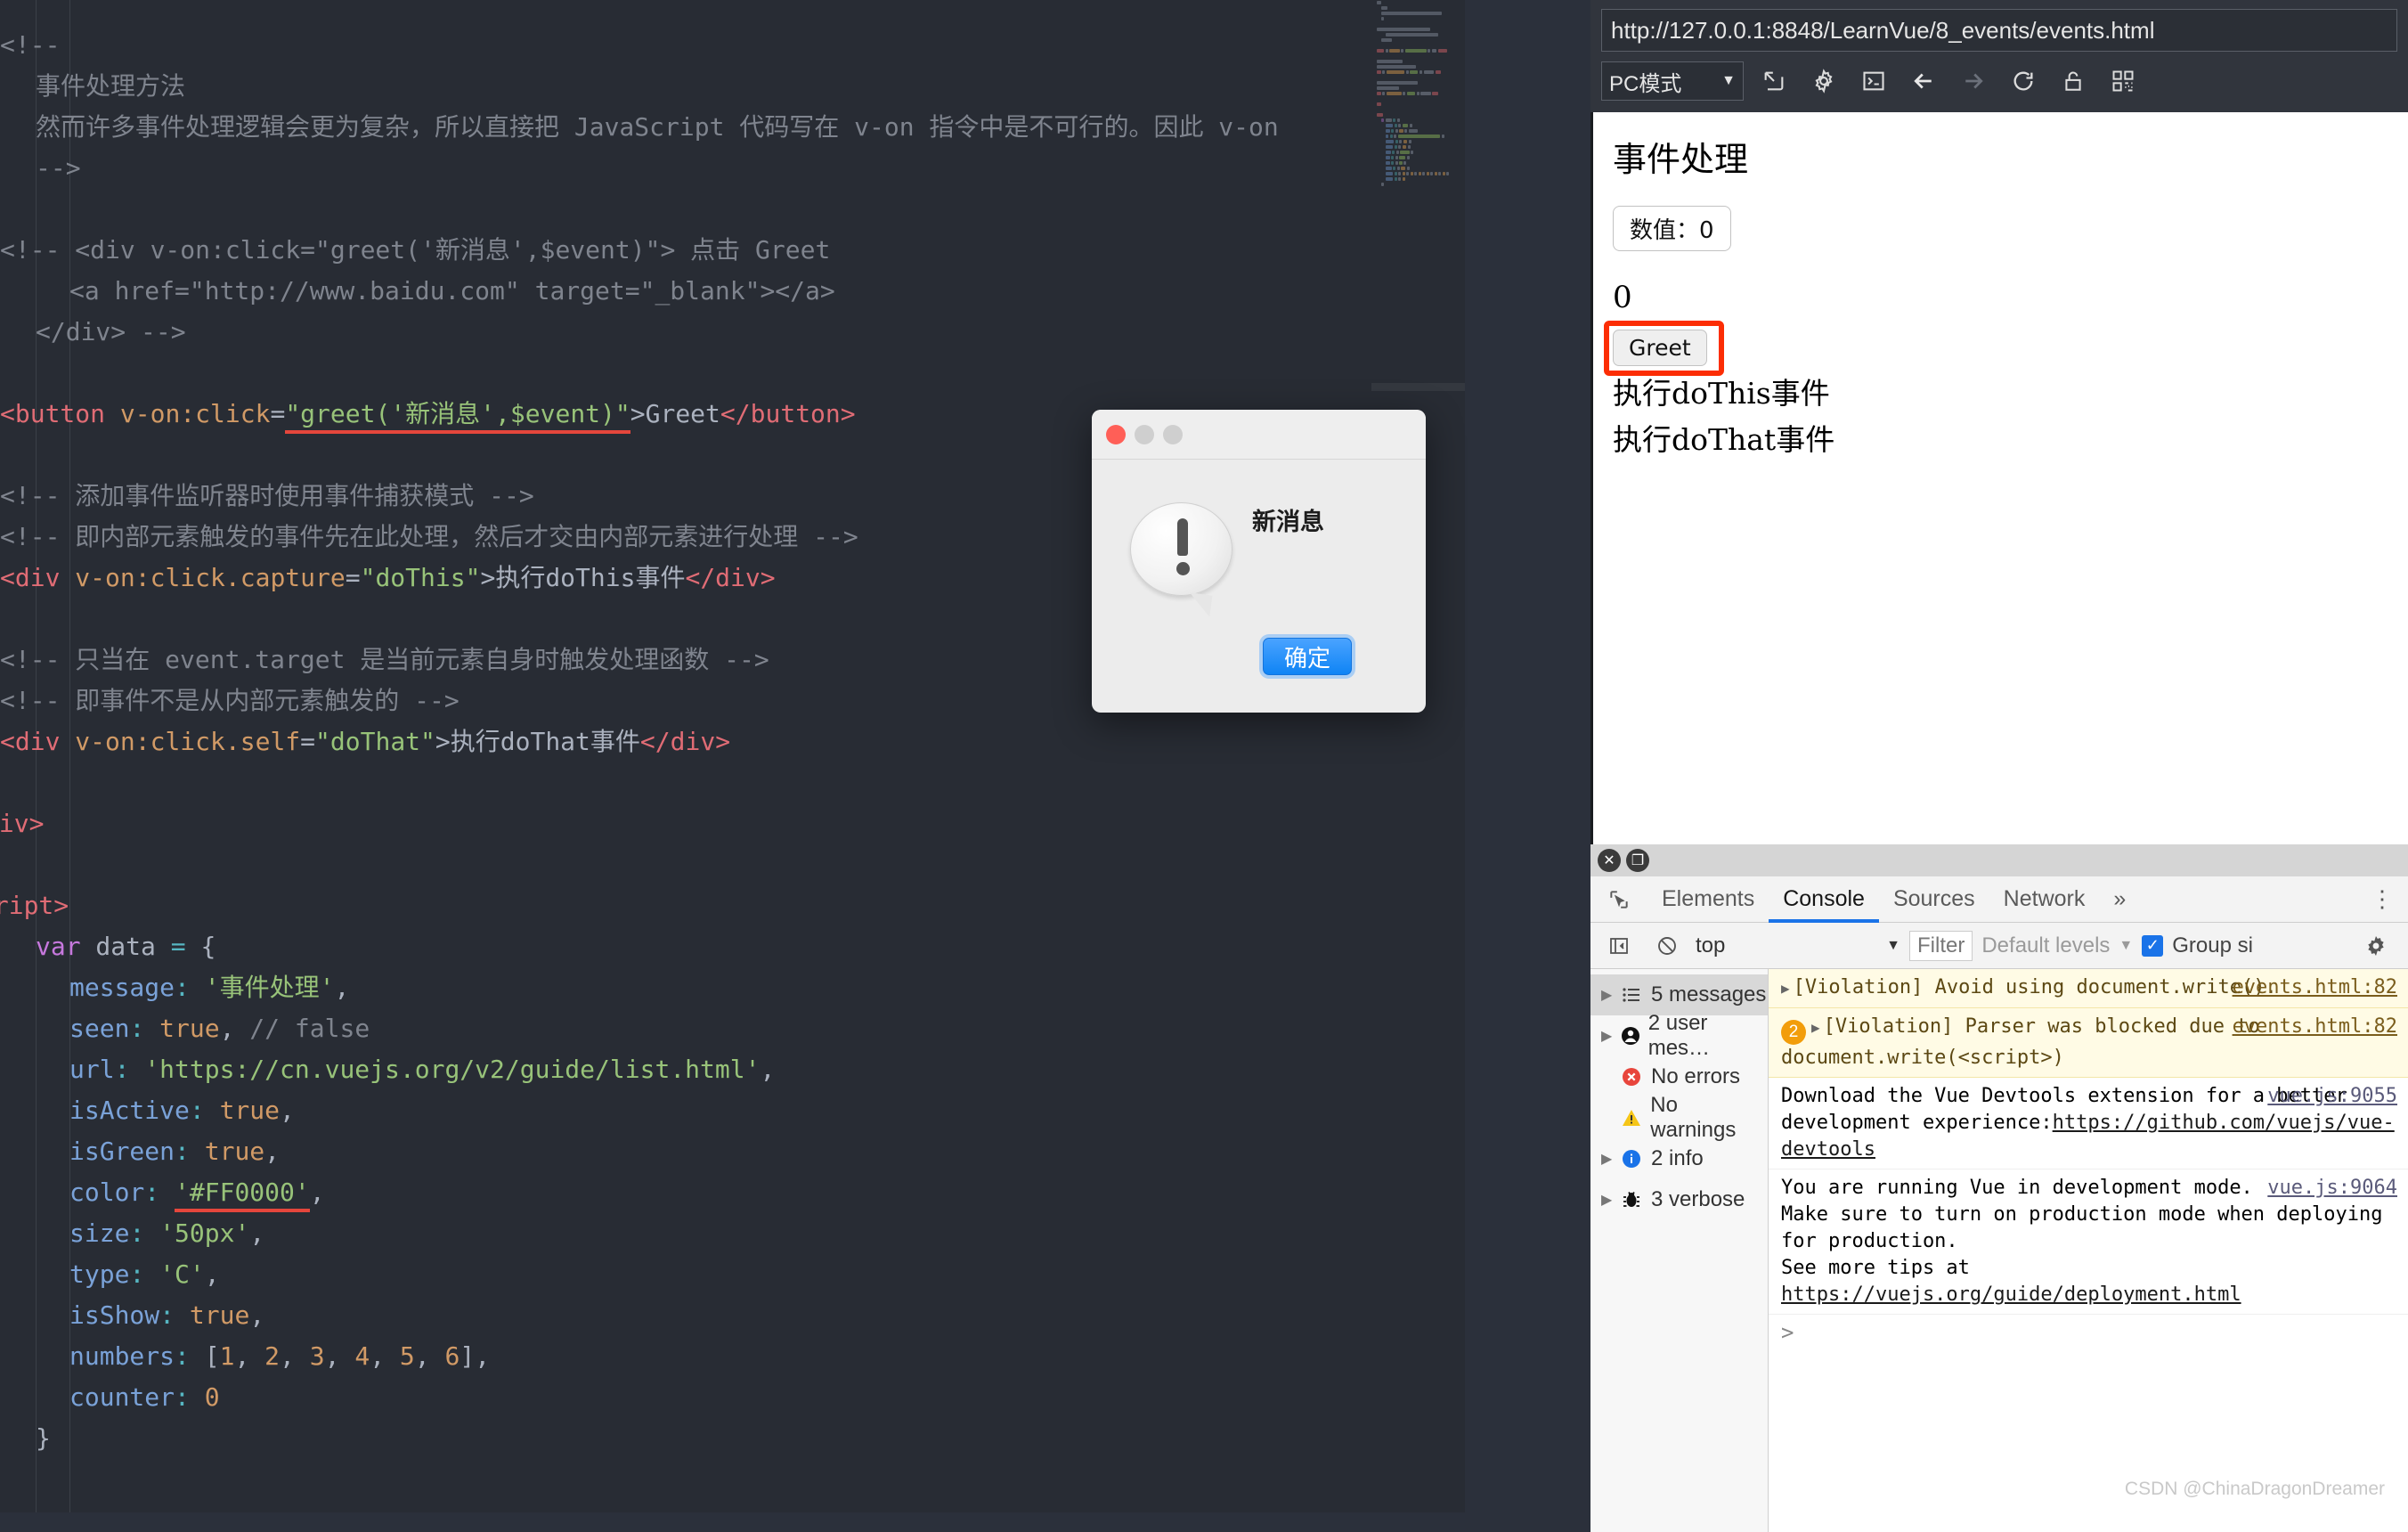 Image resolution: width=2408 pixels, height=1532 pixels. Describe the element at coordinates (1681, 159) in the screenshot. I see `page-title: 事件处理` at that location.